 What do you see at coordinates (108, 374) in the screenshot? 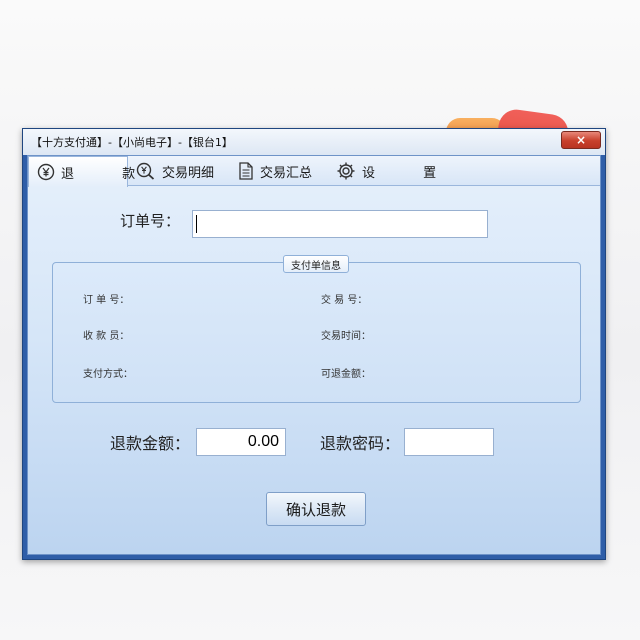
I see `pay-method-label: 支付方式：` at bounding box center [108, 374].